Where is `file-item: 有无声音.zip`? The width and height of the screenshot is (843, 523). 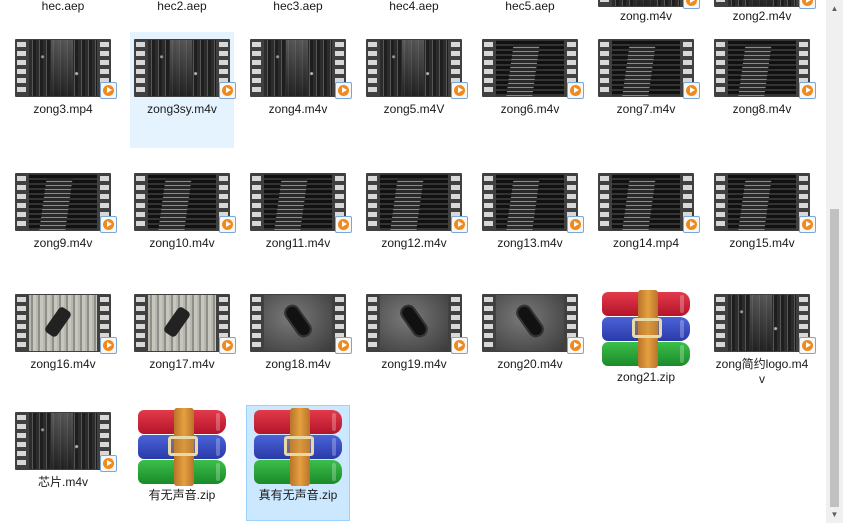
file-item: 有无声音.zip is located at coordinates (182, 463).